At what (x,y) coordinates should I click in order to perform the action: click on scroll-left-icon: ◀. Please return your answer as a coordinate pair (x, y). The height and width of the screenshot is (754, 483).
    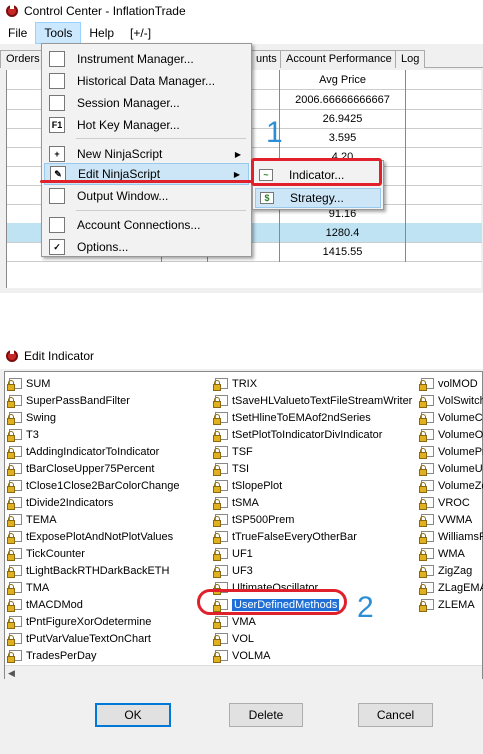
    Looking at the image, I should click on (11, 673).